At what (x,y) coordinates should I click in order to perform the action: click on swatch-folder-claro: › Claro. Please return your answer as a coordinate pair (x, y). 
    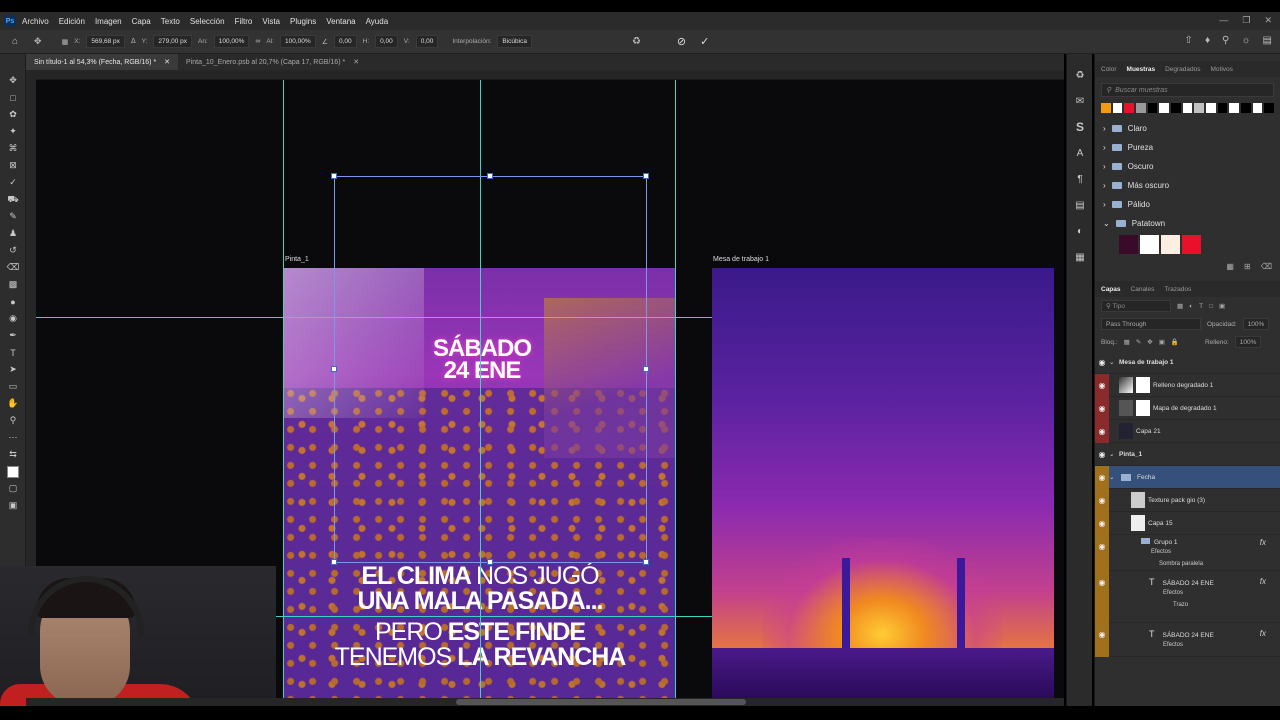
    Looking at the image, I should click on (1187, 128).